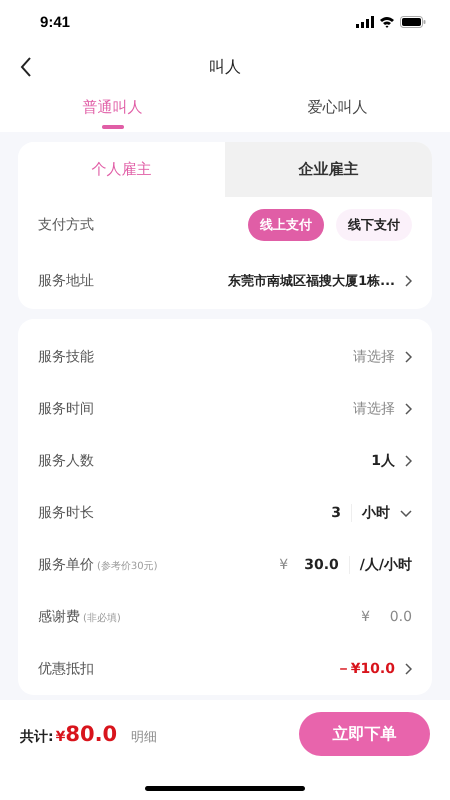 The width and height of the screenshot is (450, 800). I want to click on discount-value: －¥10.0, so click(365, 669).